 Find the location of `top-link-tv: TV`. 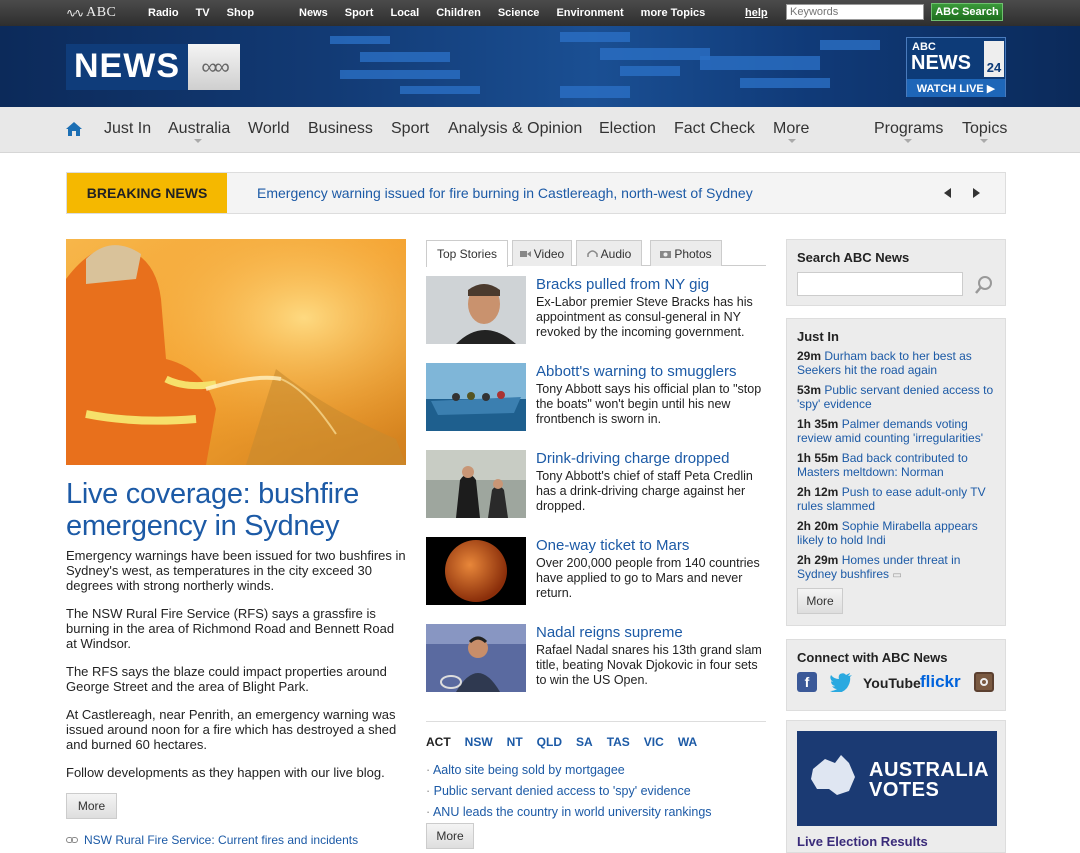

top-link-tv: TV is located at coordinates (203, 13).